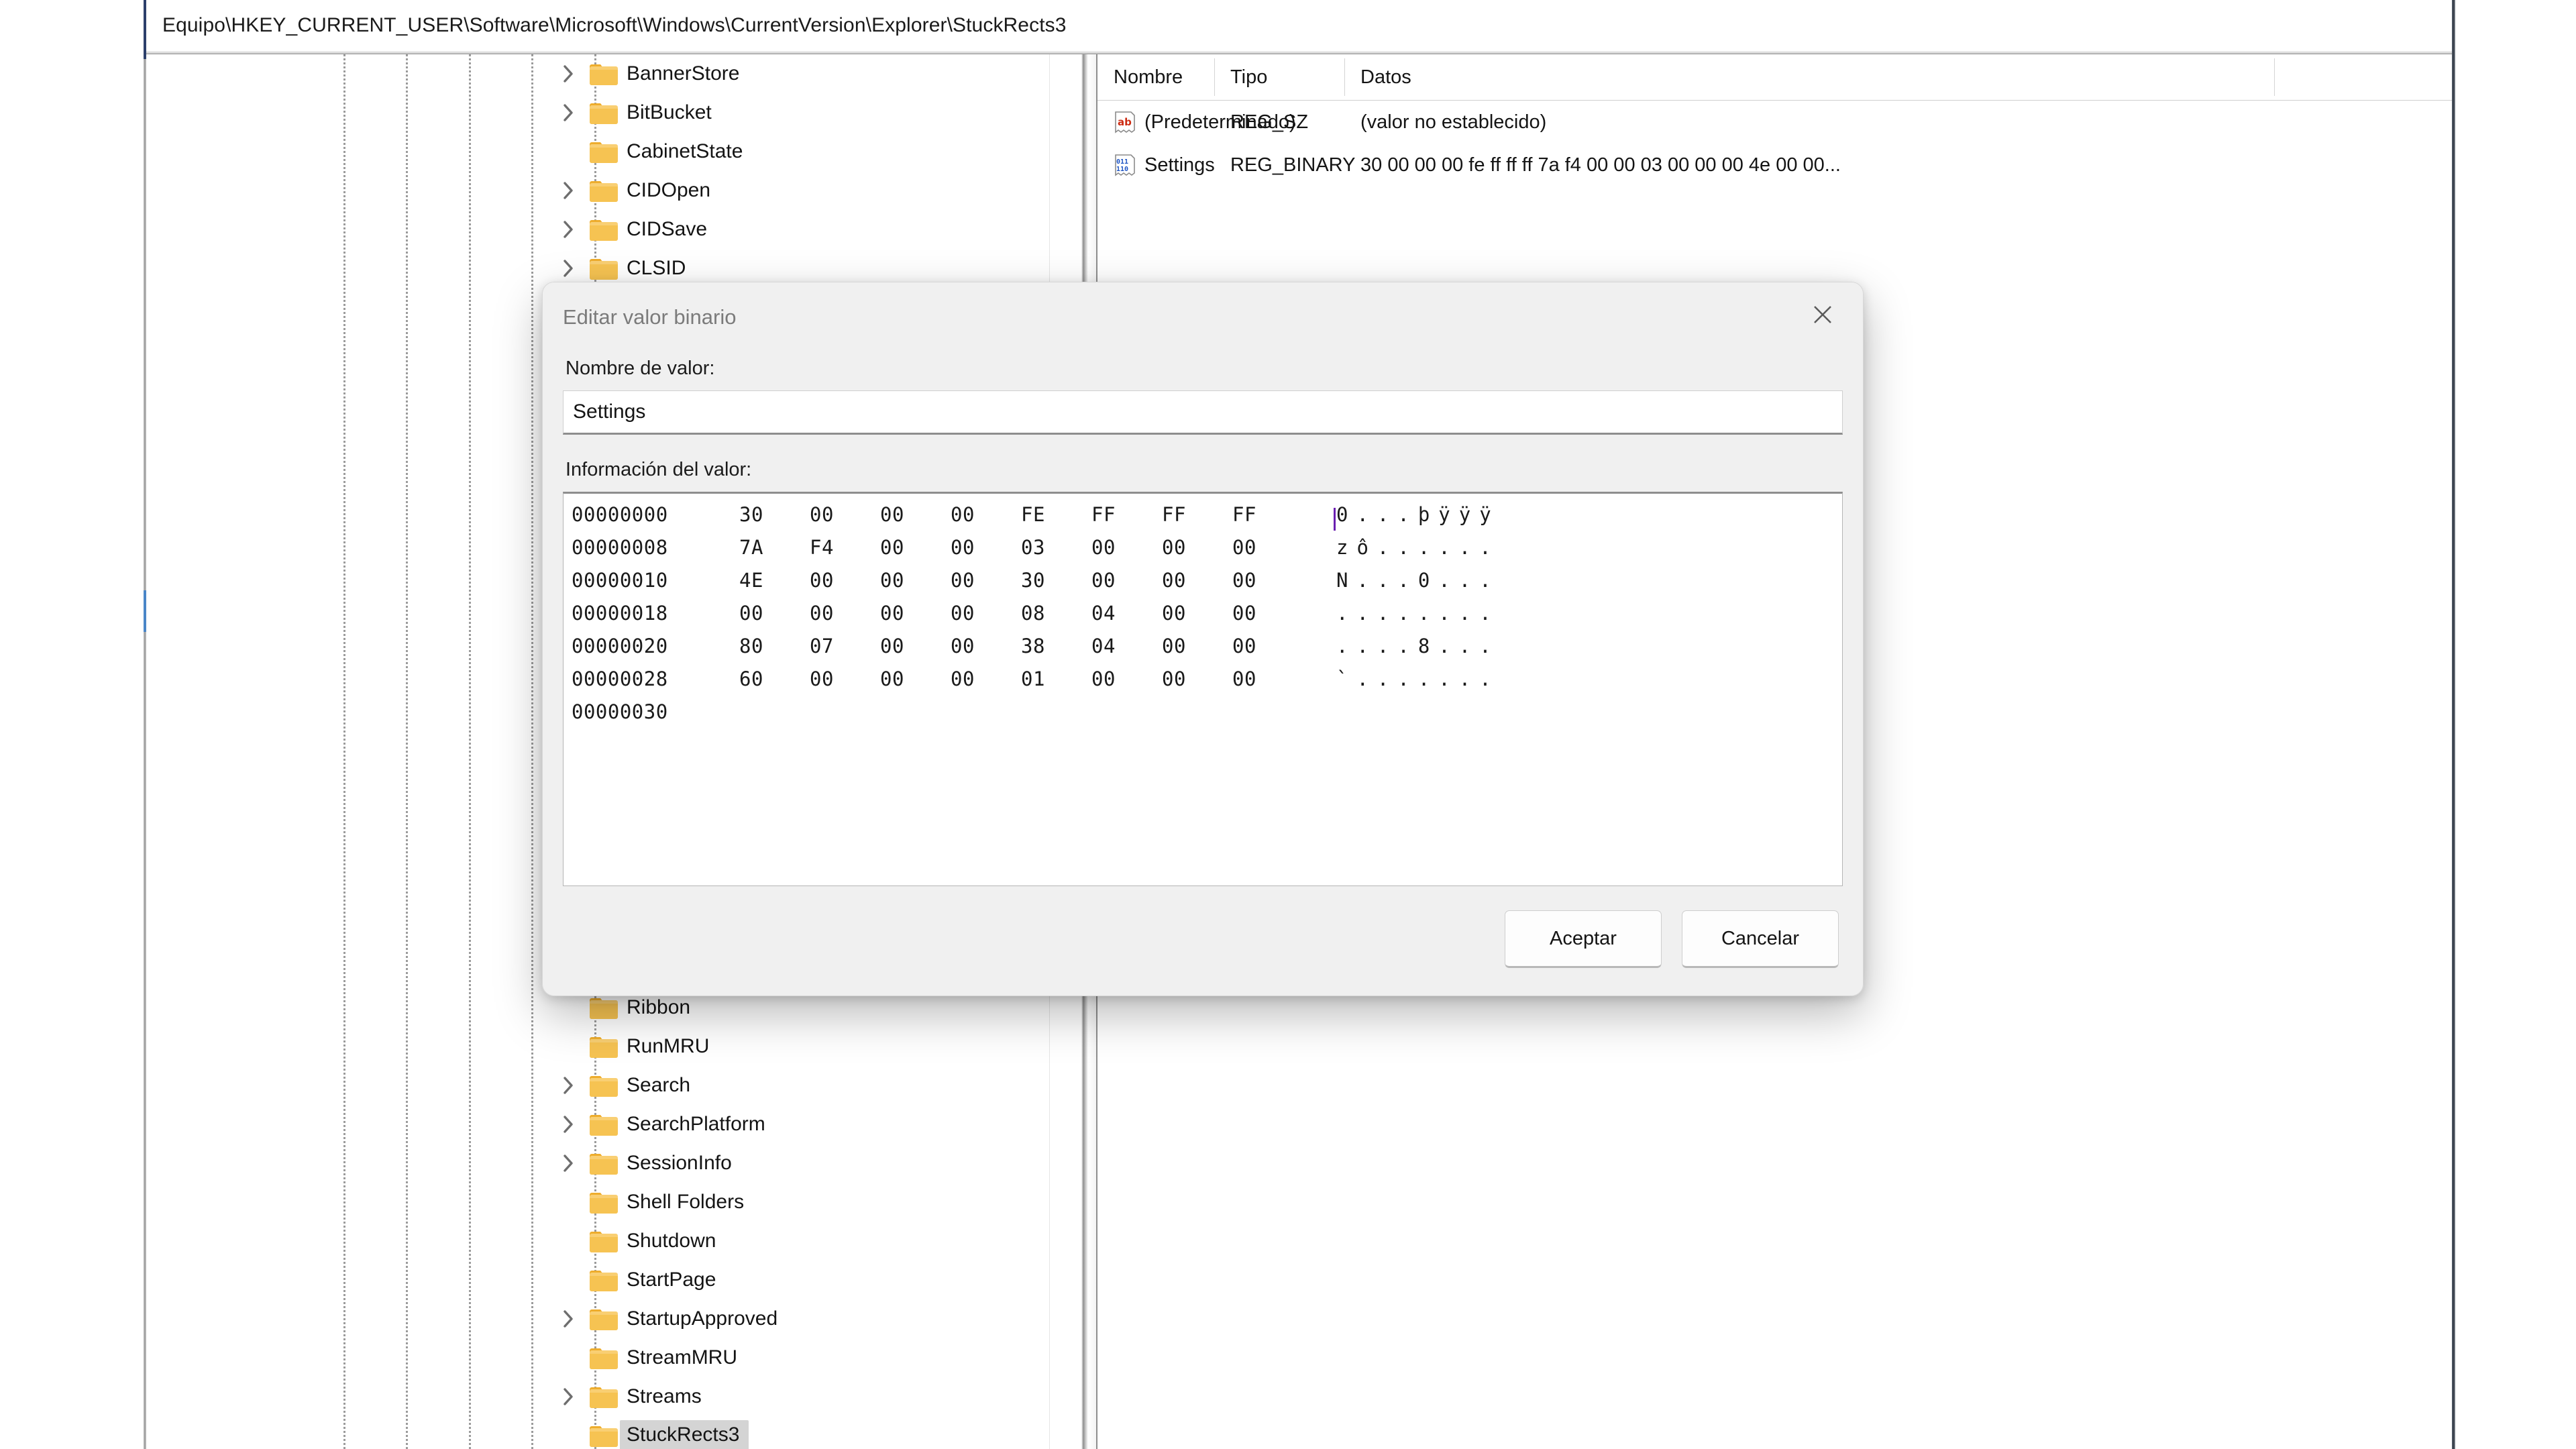  Describe the element at coordinates (1056, 547) in the screenshot. I see `hex-byte: 03` at that location.